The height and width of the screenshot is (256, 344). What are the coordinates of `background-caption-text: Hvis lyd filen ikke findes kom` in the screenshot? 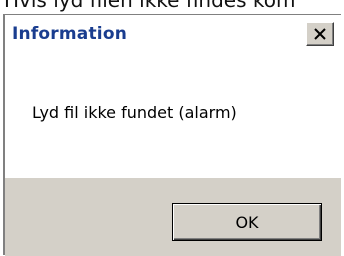 It's located at (150, 6).